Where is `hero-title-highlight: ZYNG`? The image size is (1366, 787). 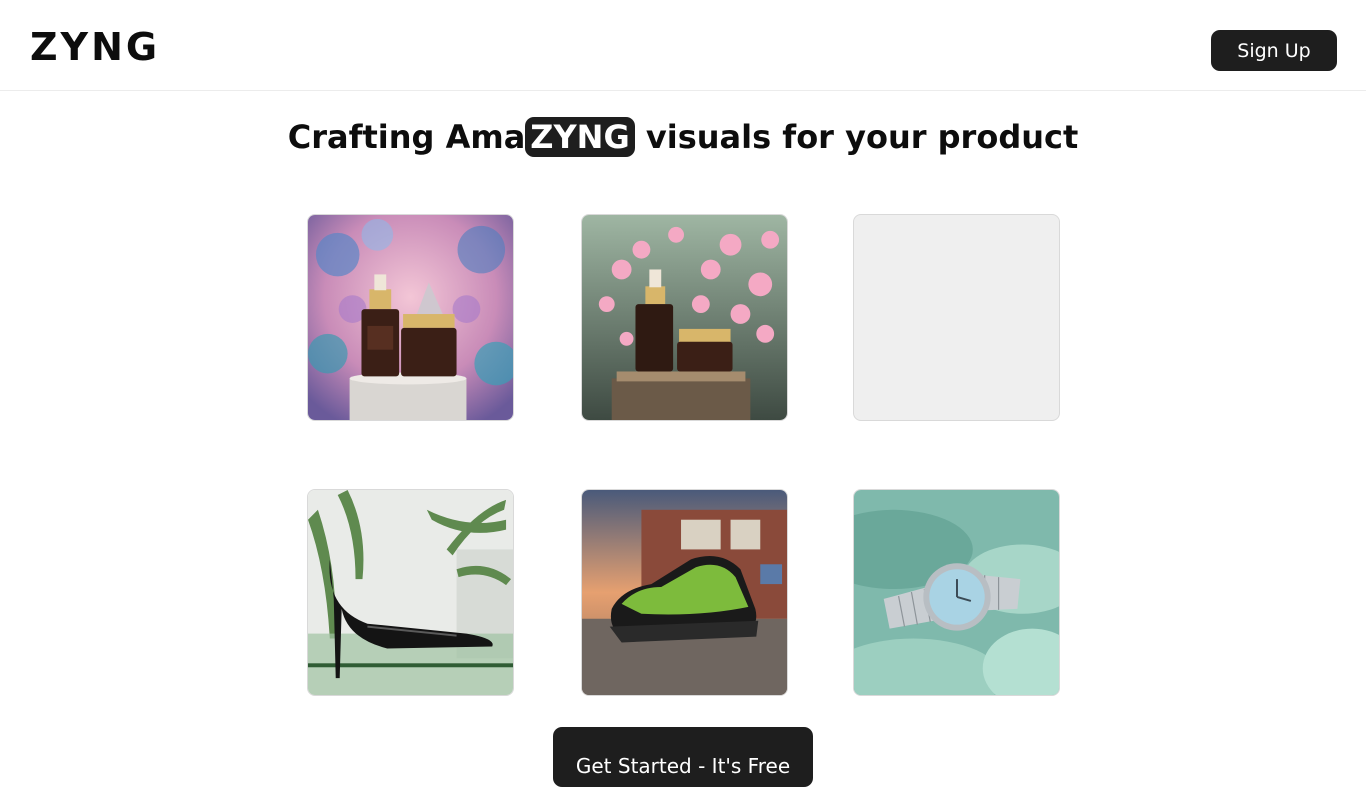
hero-title-highlight: ZYNG is located at coordinates (580, 137).